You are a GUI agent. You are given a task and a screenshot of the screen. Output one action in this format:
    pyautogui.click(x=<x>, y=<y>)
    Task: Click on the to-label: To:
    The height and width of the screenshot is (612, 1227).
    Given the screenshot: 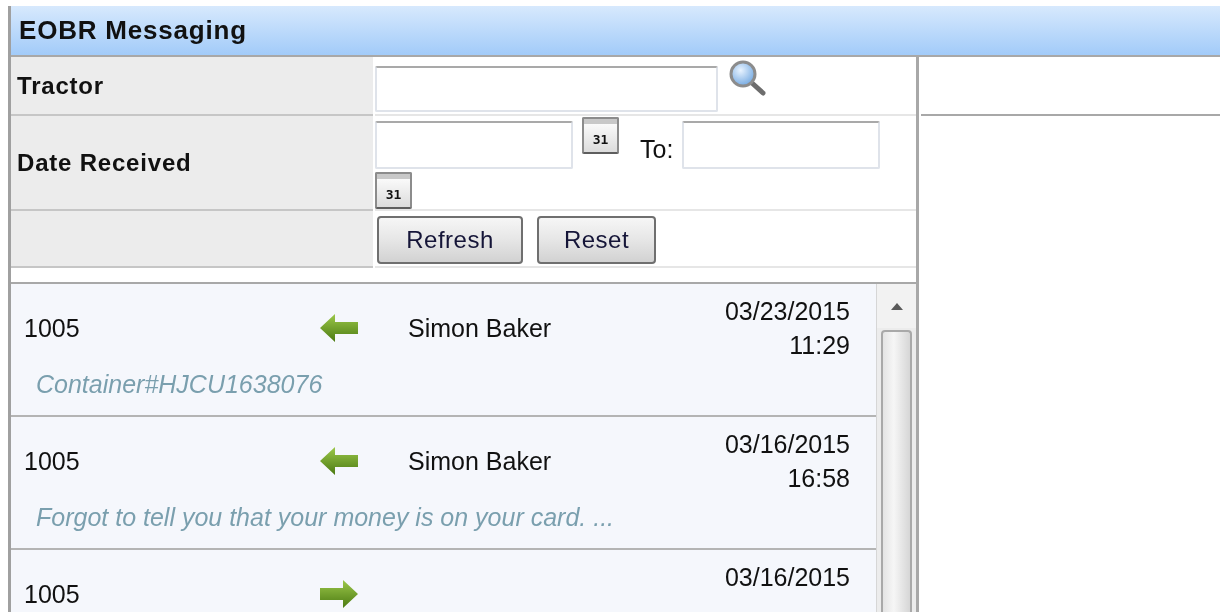 What is the action you would take?
    pyautogui.click(x=657, y=149)
    